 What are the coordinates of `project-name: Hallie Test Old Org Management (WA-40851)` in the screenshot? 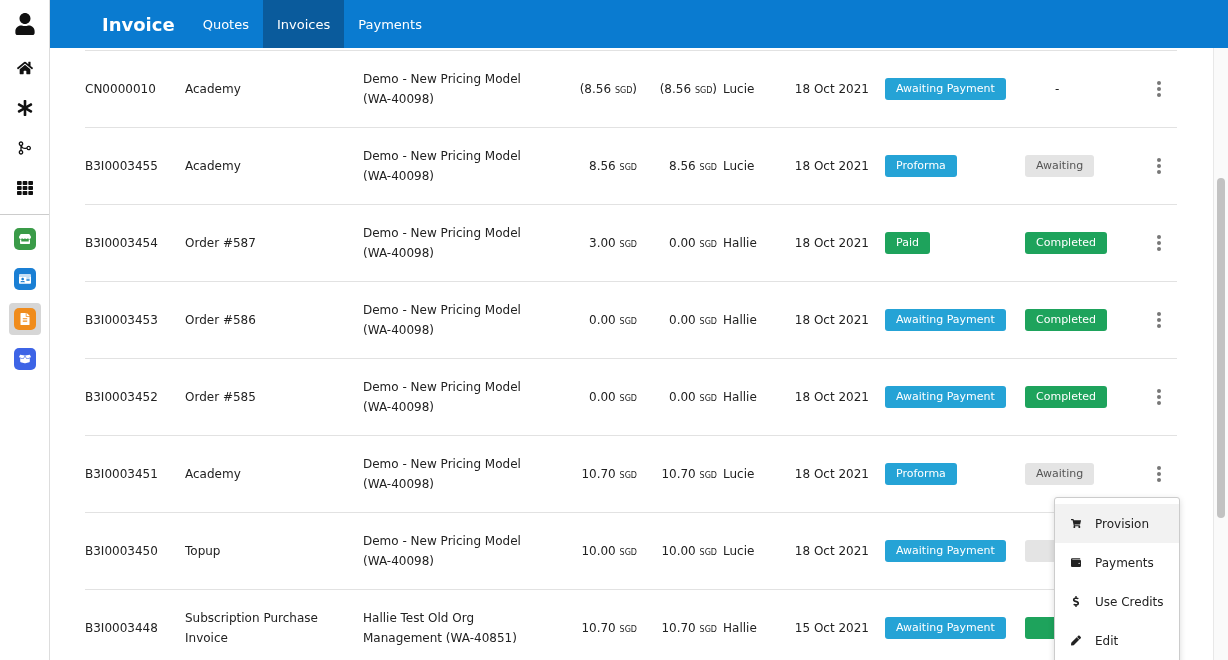 It's located at (440, 628).